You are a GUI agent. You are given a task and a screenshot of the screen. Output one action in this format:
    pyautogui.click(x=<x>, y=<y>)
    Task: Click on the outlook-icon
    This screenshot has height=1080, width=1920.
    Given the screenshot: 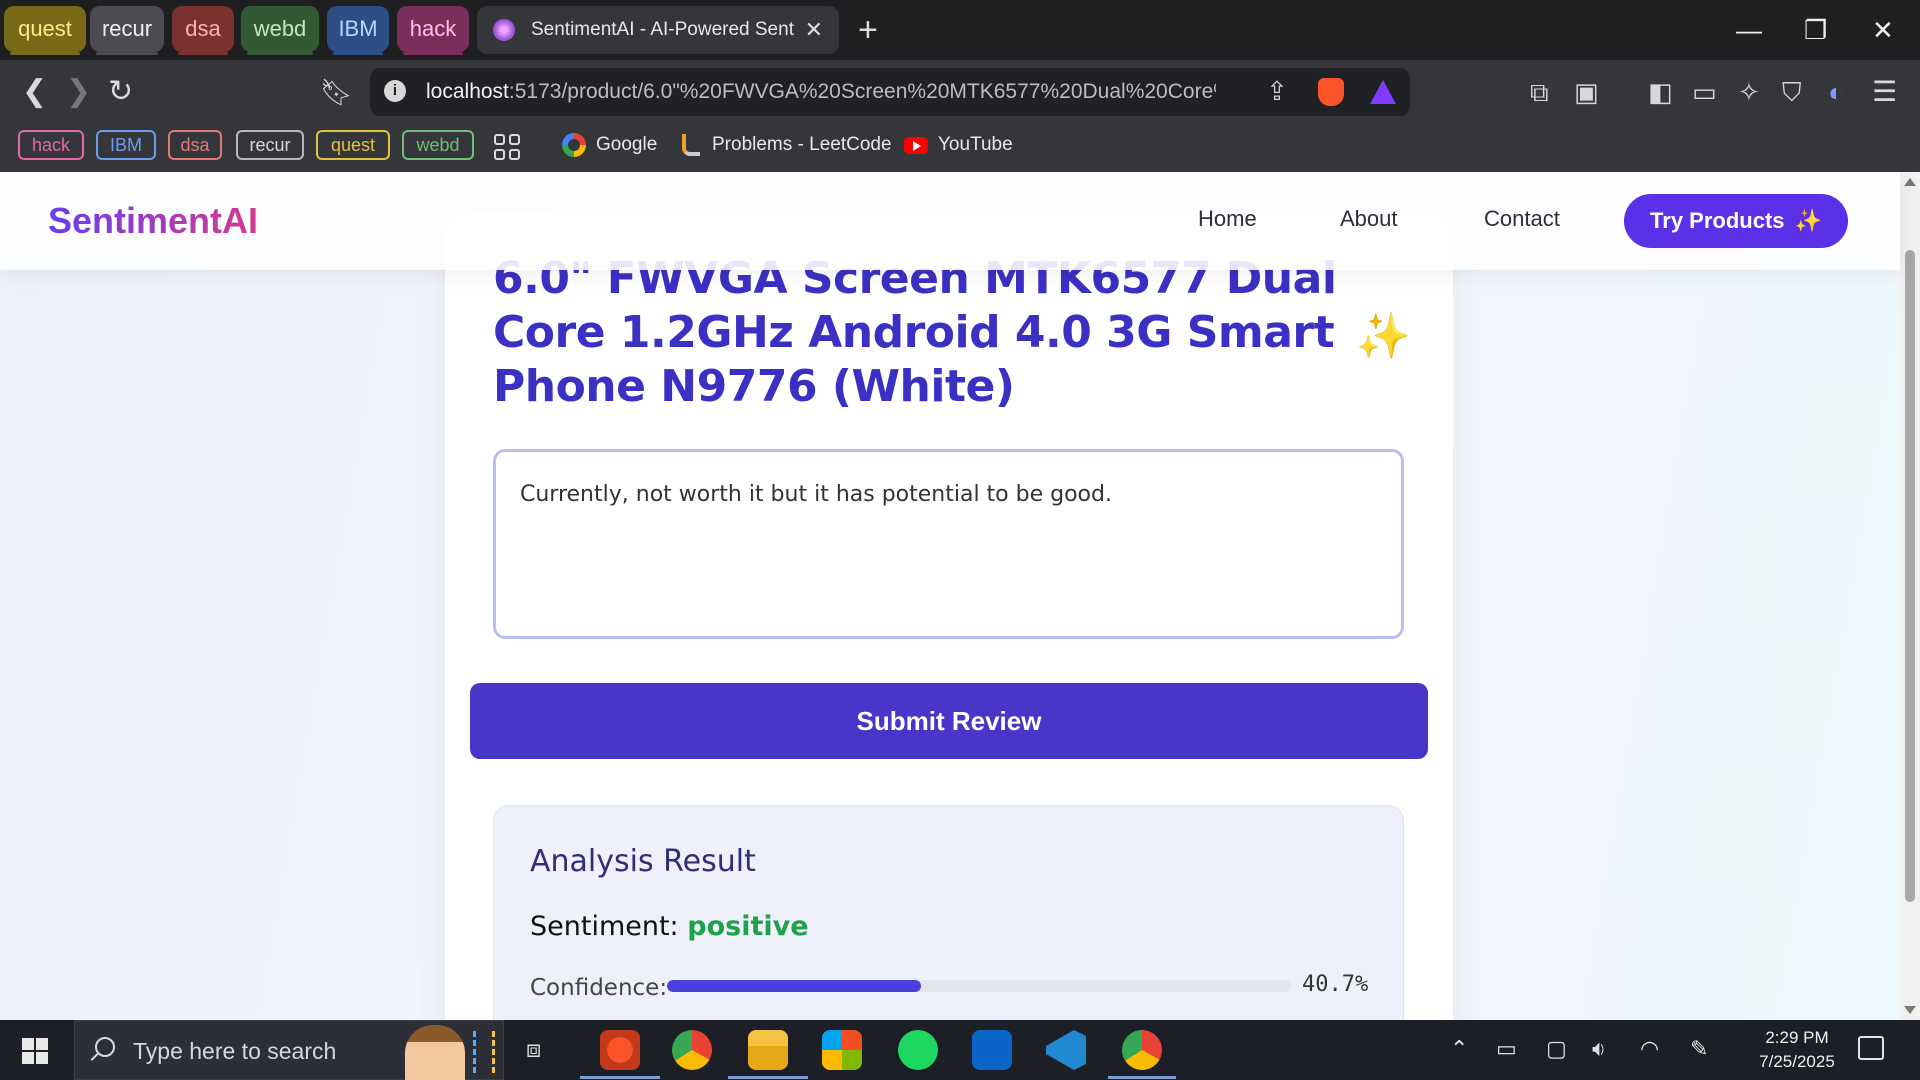 What is the action you would take?
    pyautogui.click(x=992, y=1050)
    